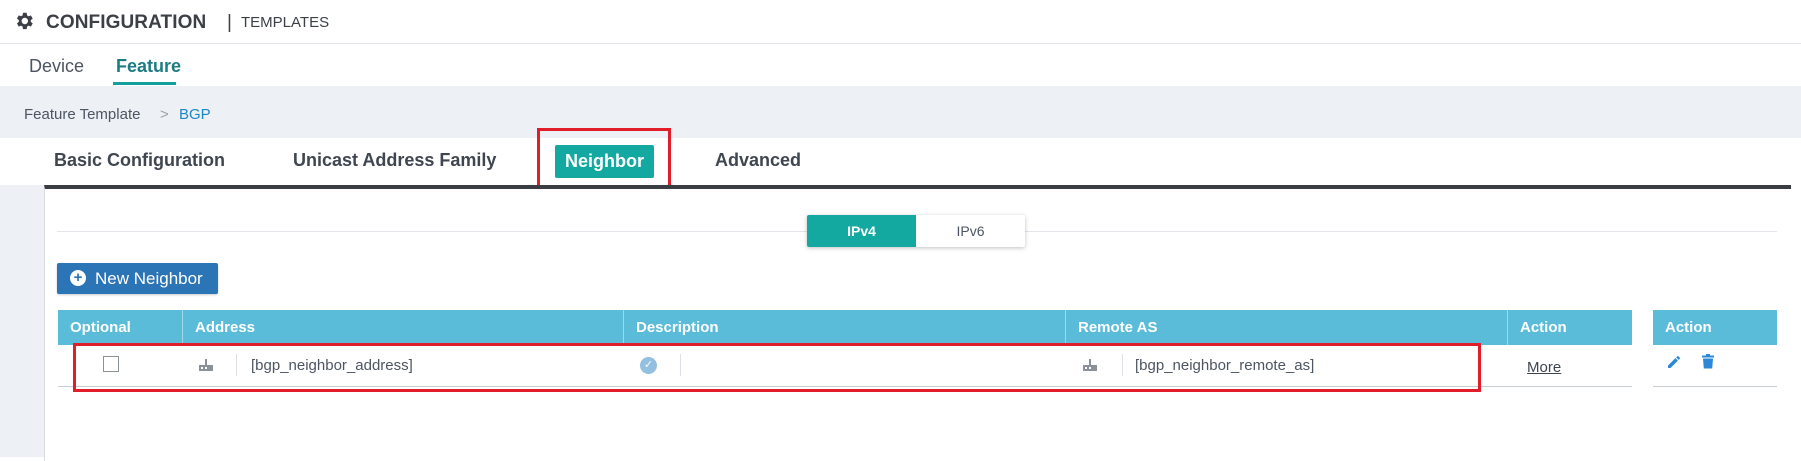  I want to click on highlight-box-neighbor-row, so click(777, 367).